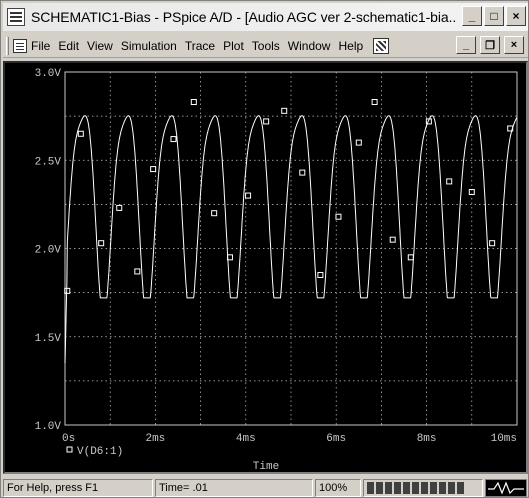 The width and height of the screenshot is (529, 498). Describe the element at coordinates (149, 46) in the screenshot. I see `menu-simulation: Simulation` at that location.